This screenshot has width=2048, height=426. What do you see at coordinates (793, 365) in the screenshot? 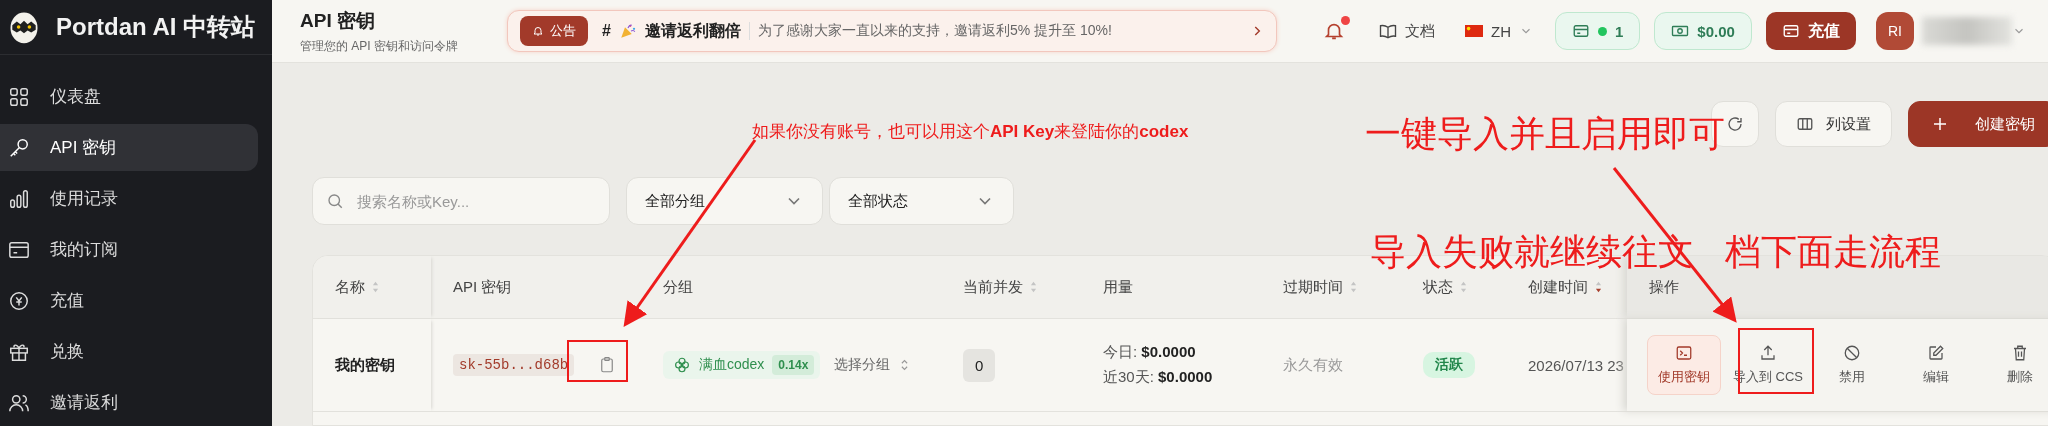
I see `rate-badge: 0.14x` at bounding box center [793, 365].